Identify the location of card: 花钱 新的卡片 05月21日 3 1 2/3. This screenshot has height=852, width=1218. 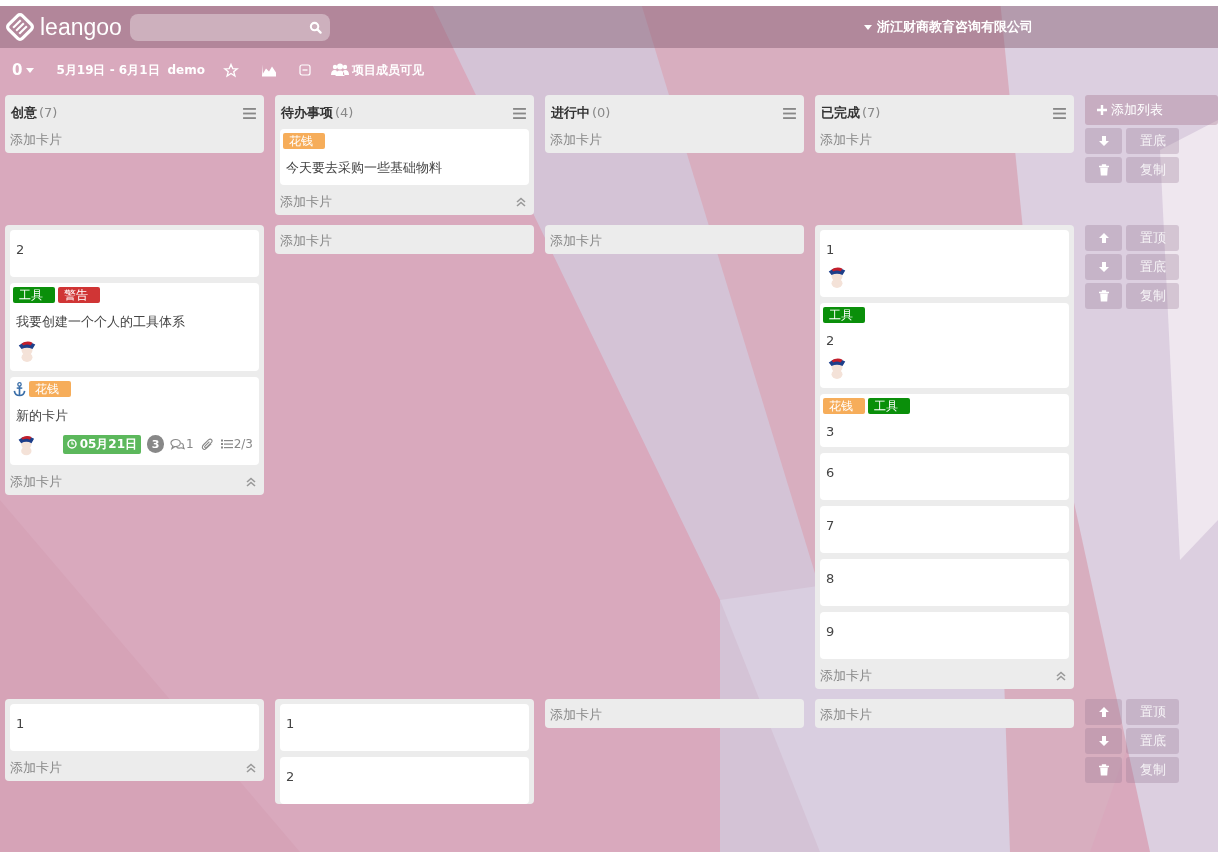
(134, 421).